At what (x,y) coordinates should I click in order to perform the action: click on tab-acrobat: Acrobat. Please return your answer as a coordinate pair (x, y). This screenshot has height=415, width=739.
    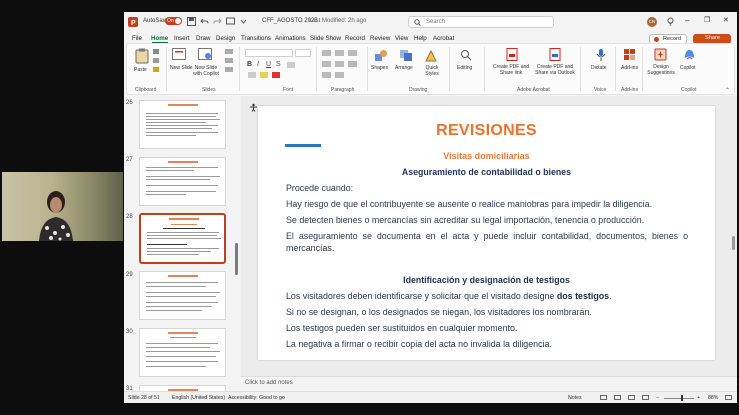
    Looking at the image, I should click on (443, 38).